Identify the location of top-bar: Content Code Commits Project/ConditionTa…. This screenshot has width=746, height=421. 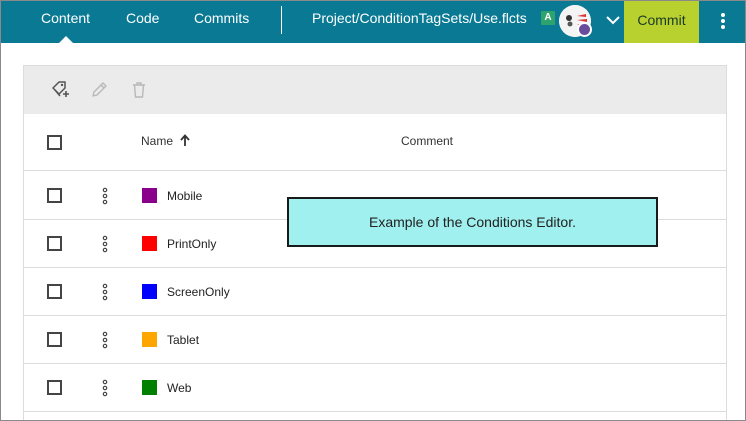
(373, 22).